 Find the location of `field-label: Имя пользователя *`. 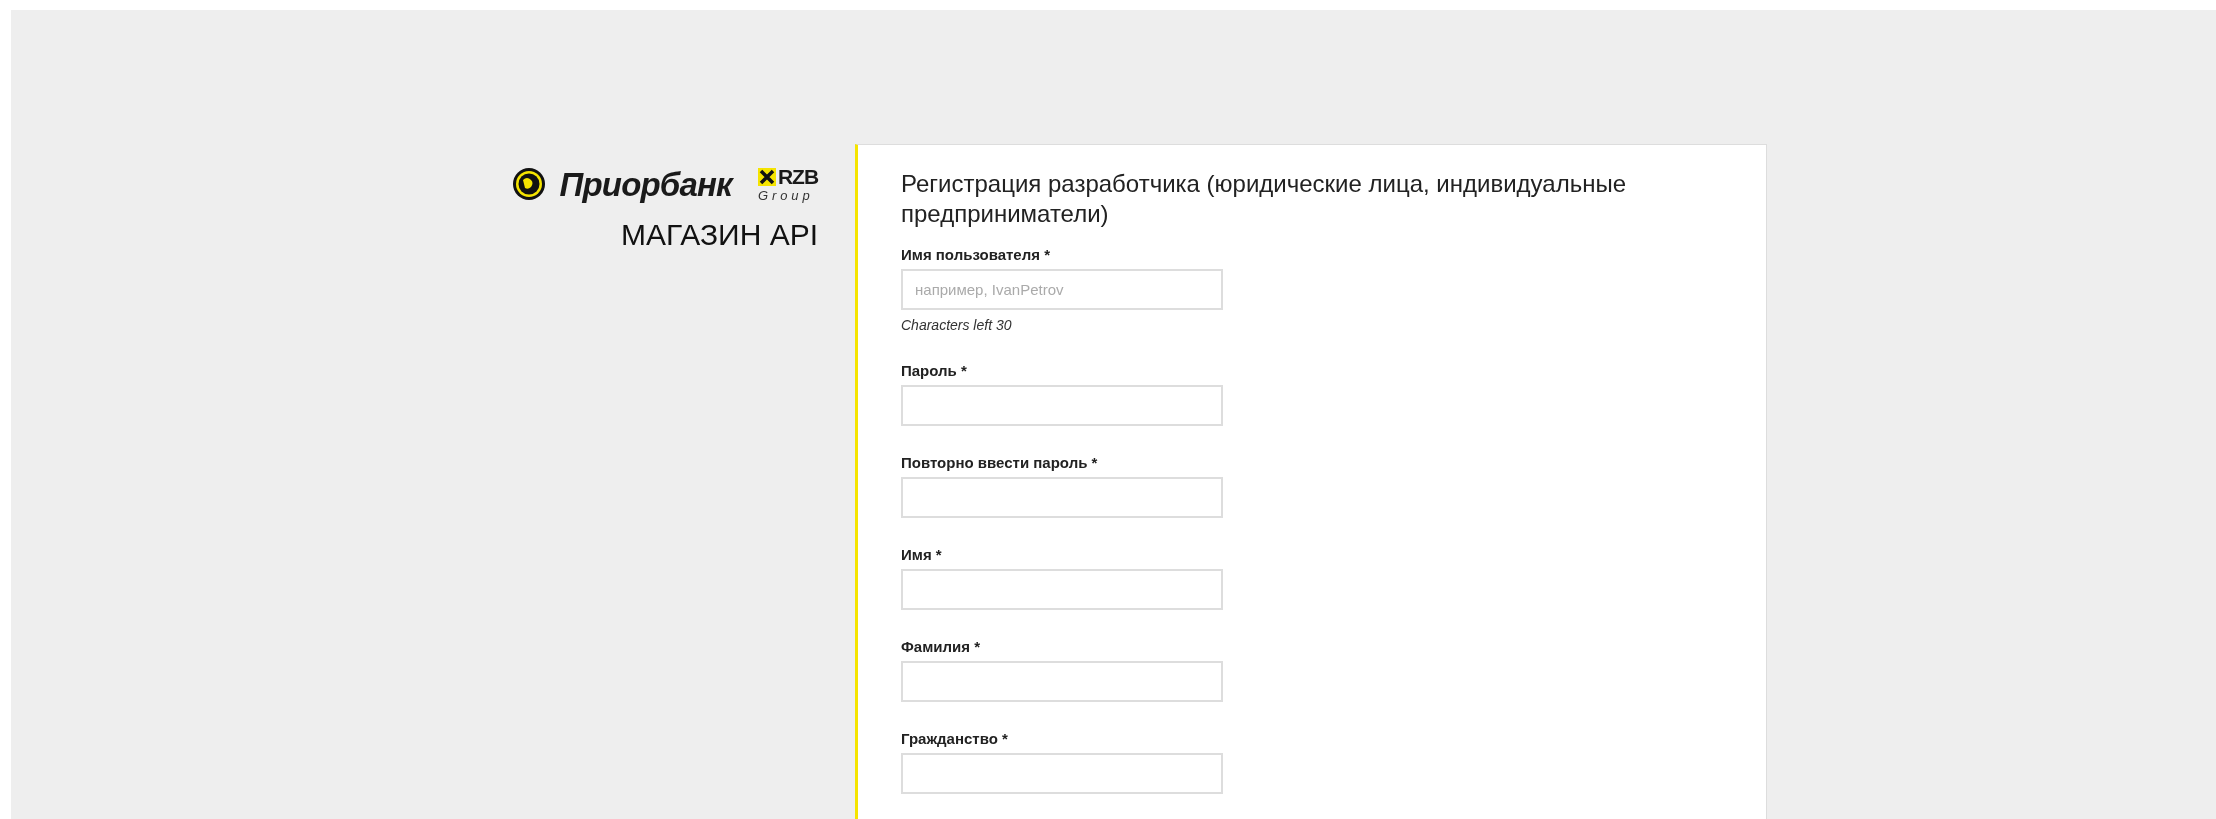

field-label: Имя пользователя * is located at coordinates (976, 255).